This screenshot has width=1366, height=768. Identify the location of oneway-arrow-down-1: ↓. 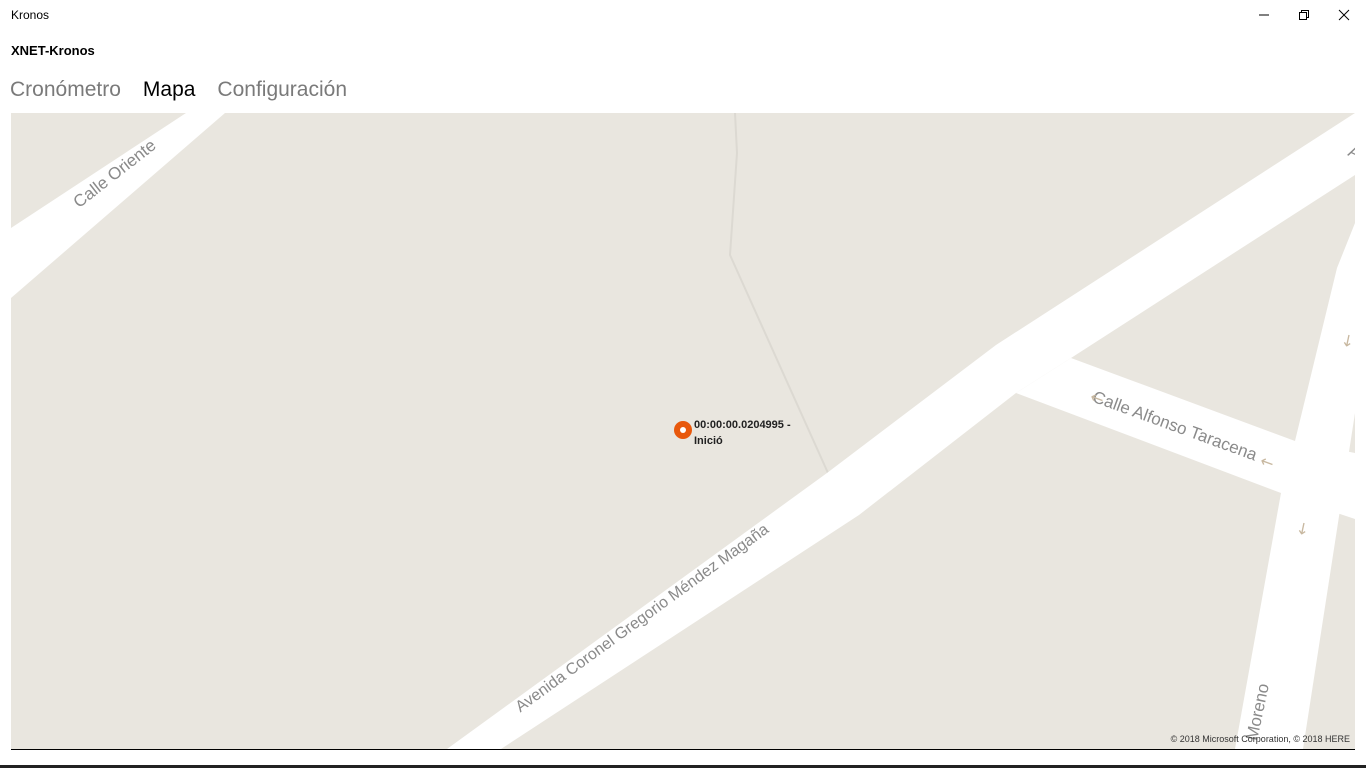
(1347, 340).